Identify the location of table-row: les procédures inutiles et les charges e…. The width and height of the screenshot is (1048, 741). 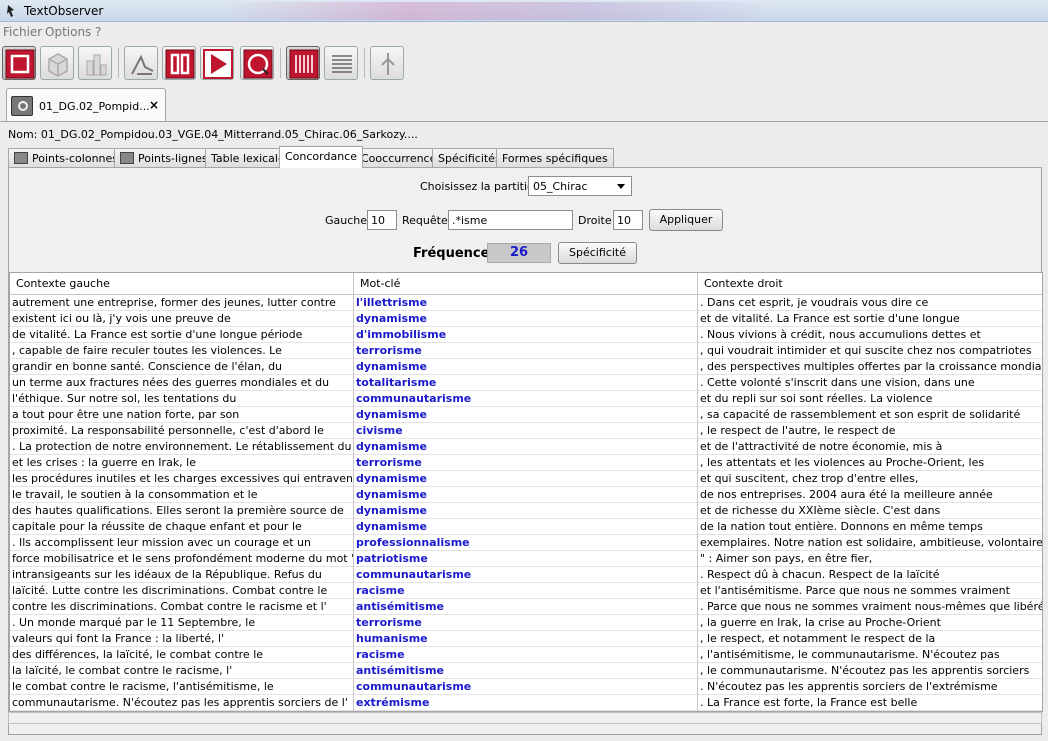
(526, 479).